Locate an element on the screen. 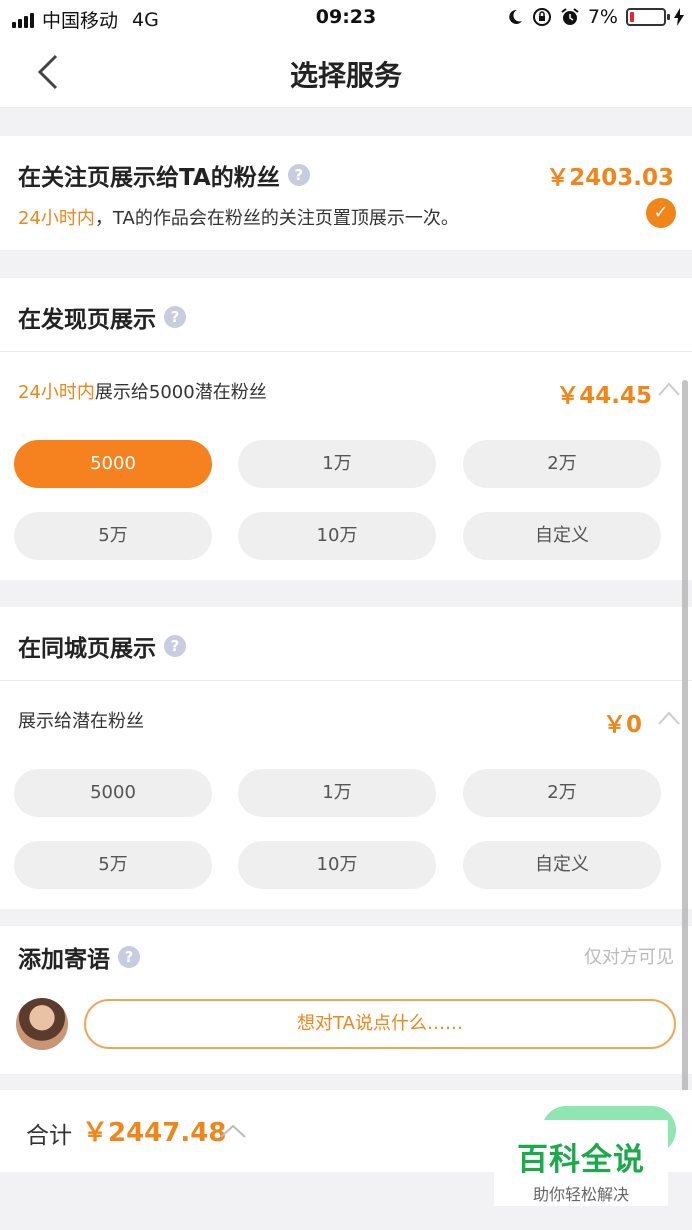 This screenshot has width=692, height=1230. local-price: ￥0 is located at coordinates (622, 725).